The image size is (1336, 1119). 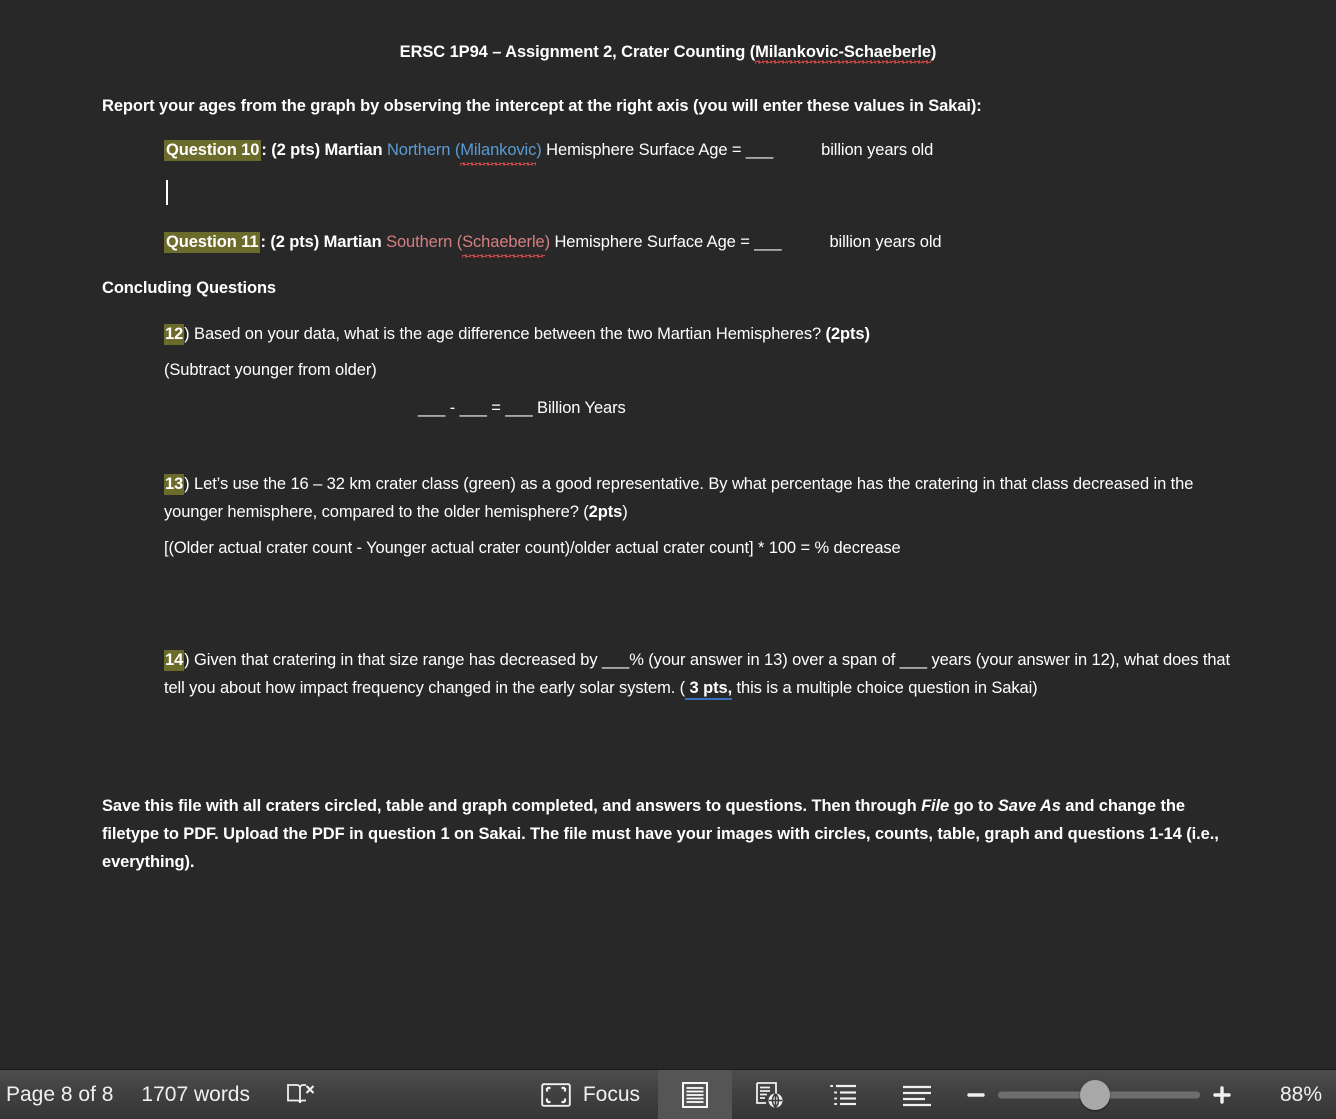 What do you see at coordinates (174, 484) in the screenshot?
I see `question-13-number: 13` at bounding box center [174, 484].